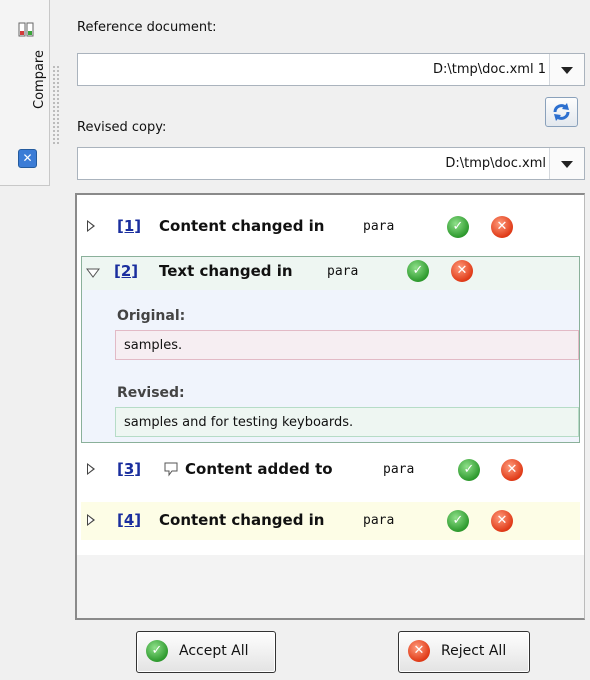 This screenshot has height=680, width=590. I want to click on x-circle-icon: ✕, so click(419, 651).